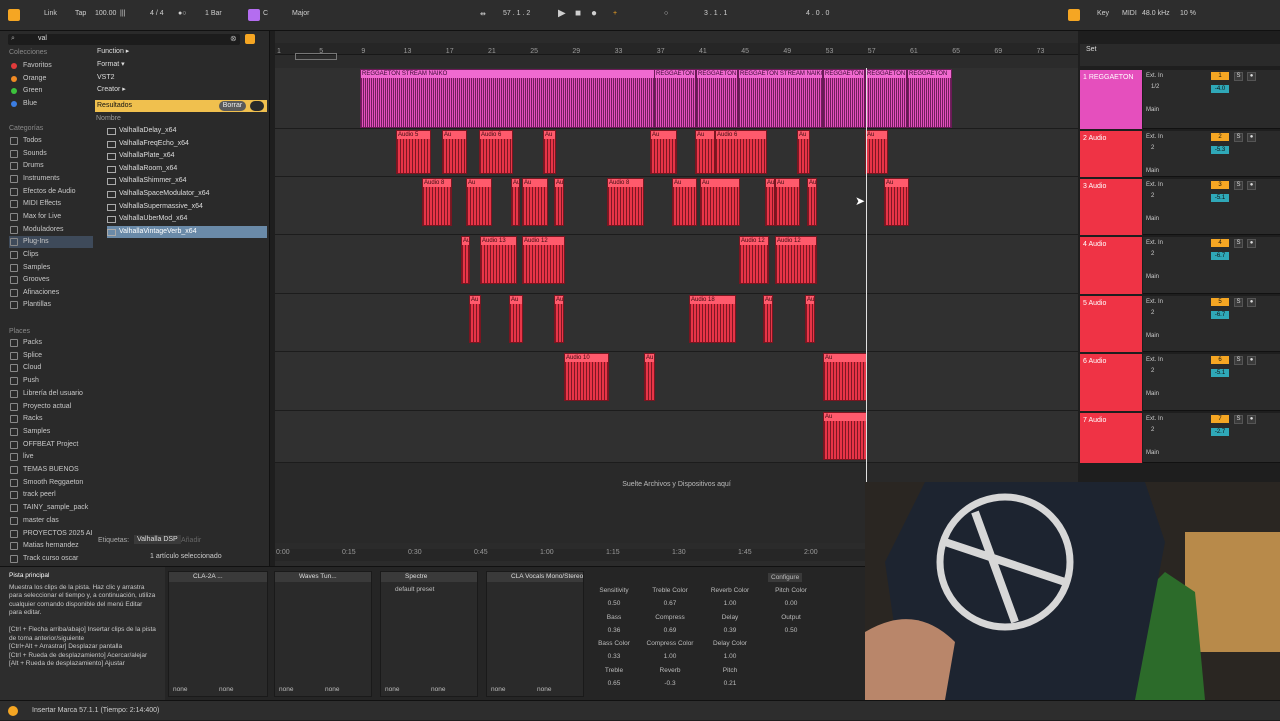 The image size is (1280, 721). Describe the element at coordinates (562, 13) in the screenshot. I see `play-icon: ▶` at that location.